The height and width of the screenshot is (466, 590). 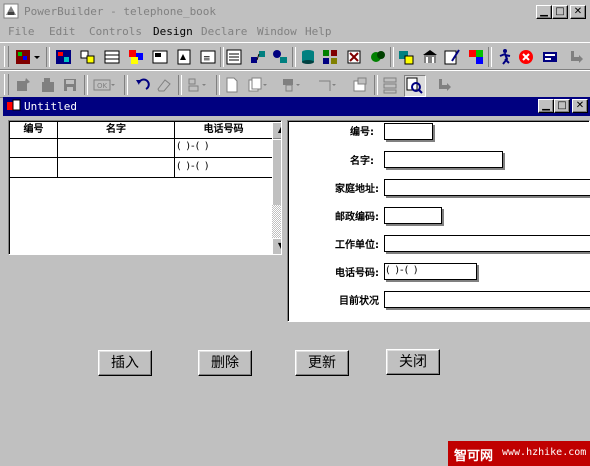 I want to click on maximize-button: □, so click(x=560, y=12).